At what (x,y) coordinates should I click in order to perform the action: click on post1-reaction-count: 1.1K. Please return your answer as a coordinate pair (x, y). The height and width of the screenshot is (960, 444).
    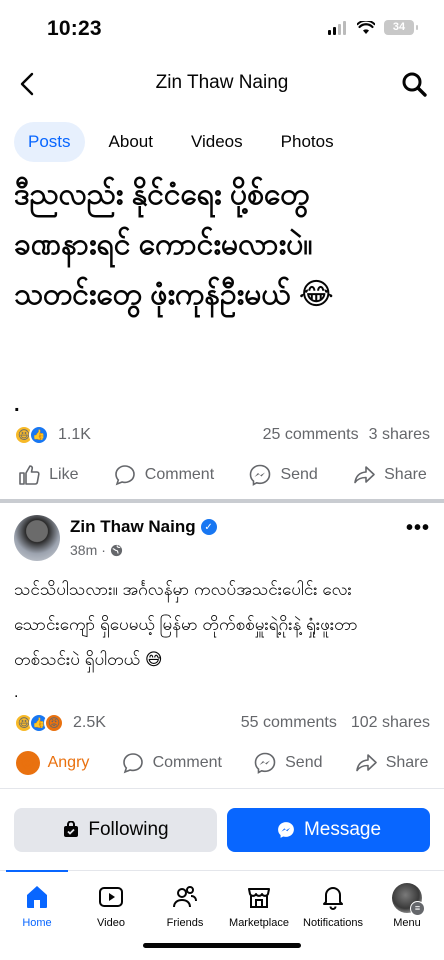
    Looking at the image, I should click on (74, 434).